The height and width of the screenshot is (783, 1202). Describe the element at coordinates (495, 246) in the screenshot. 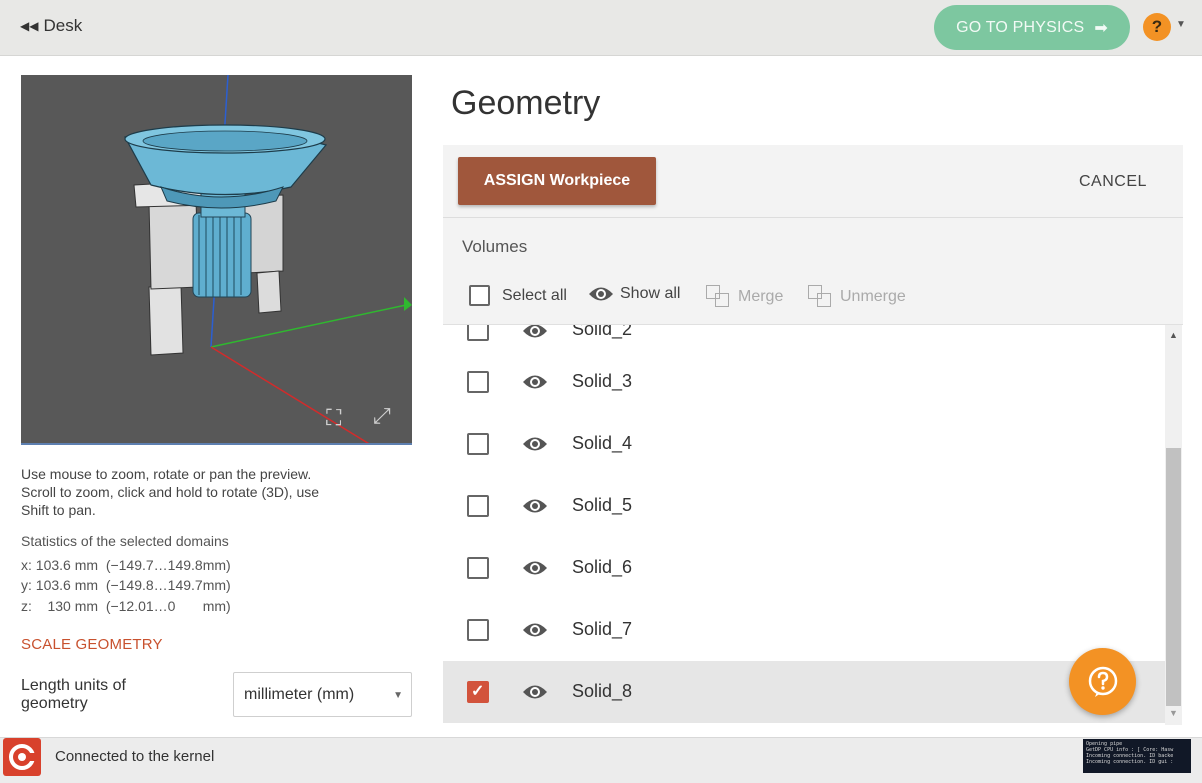

I see `volumes-label: Volumes` at that location.